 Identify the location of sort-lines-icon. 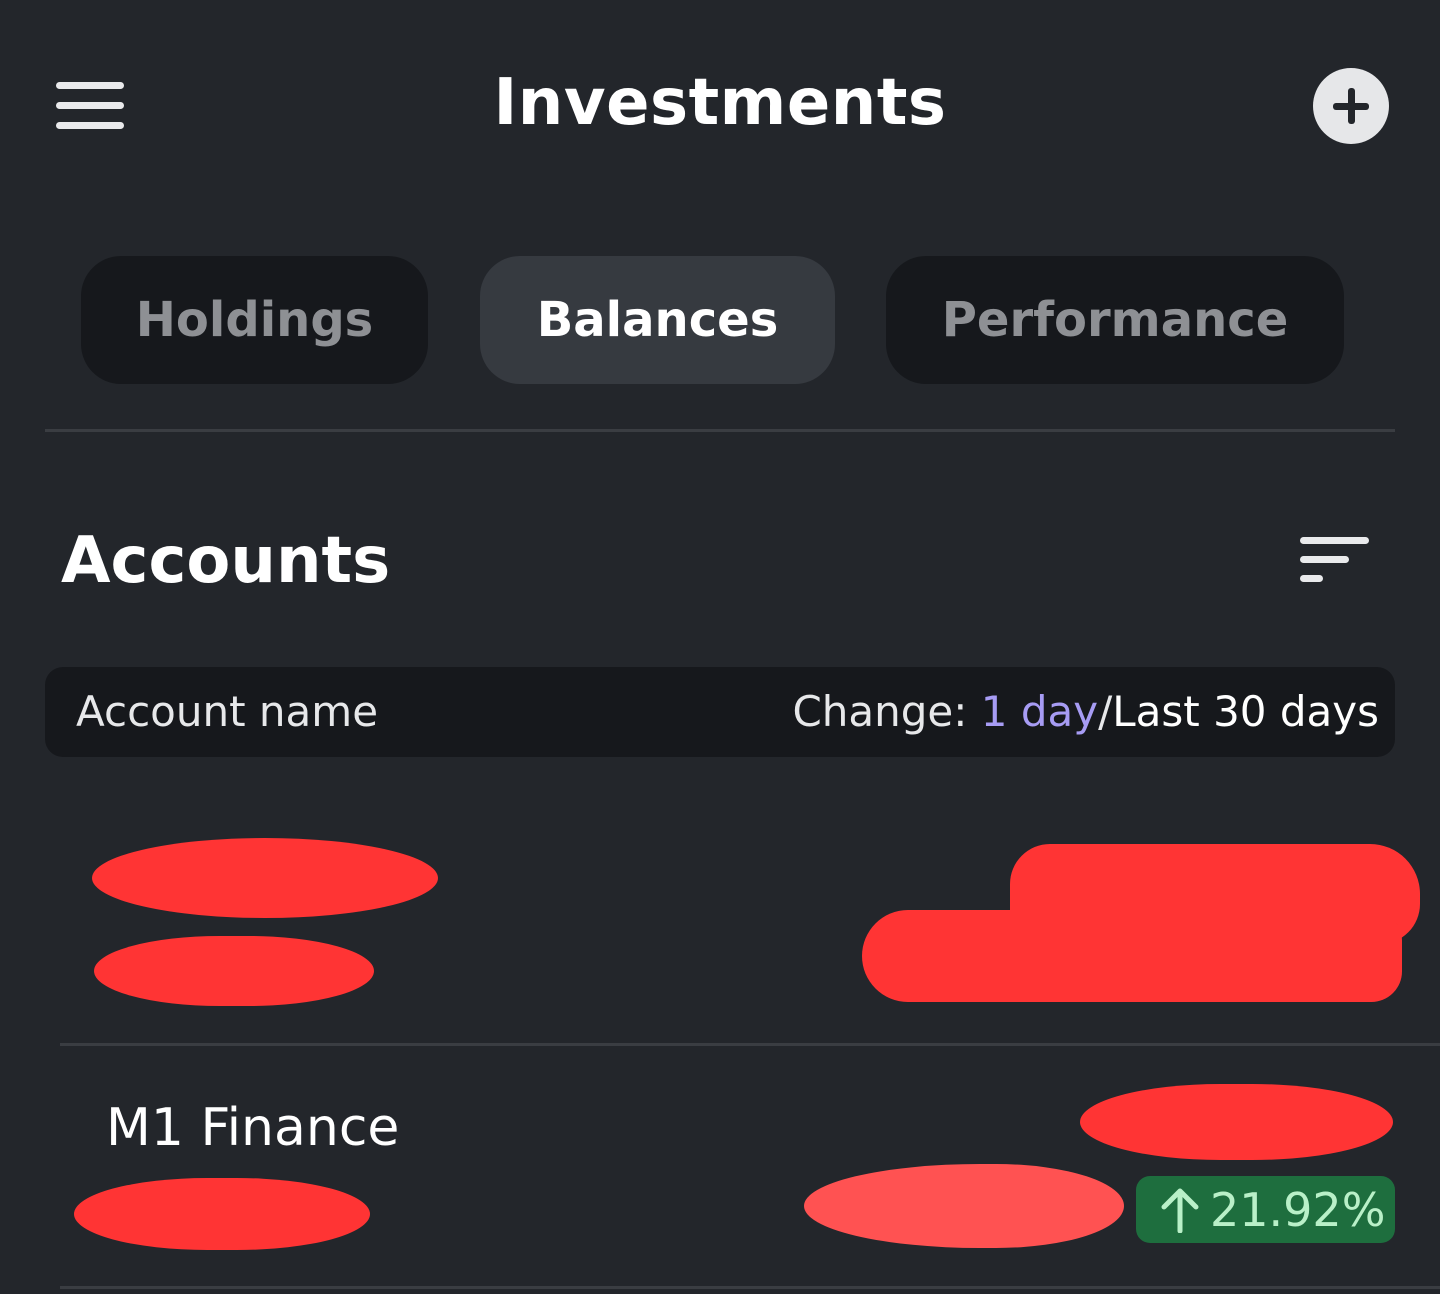
(1334, 540).